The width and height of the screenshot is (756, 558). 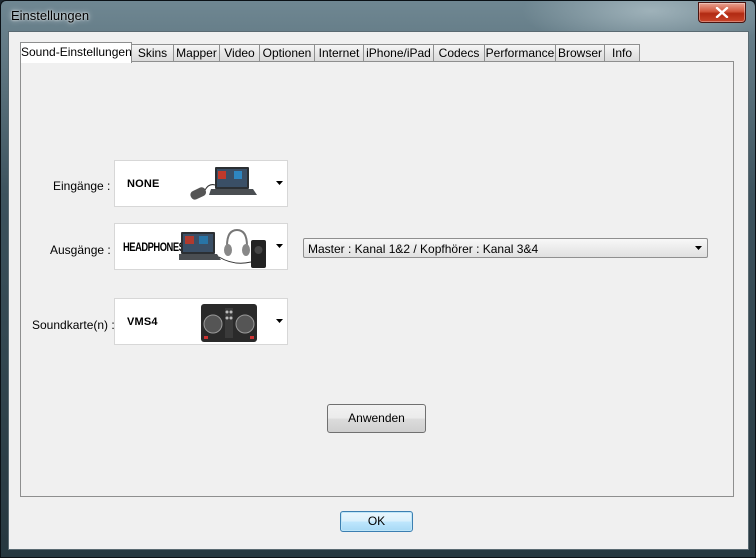 I want to click on soundcard-value: VMS4, so click(x=142, y=322).